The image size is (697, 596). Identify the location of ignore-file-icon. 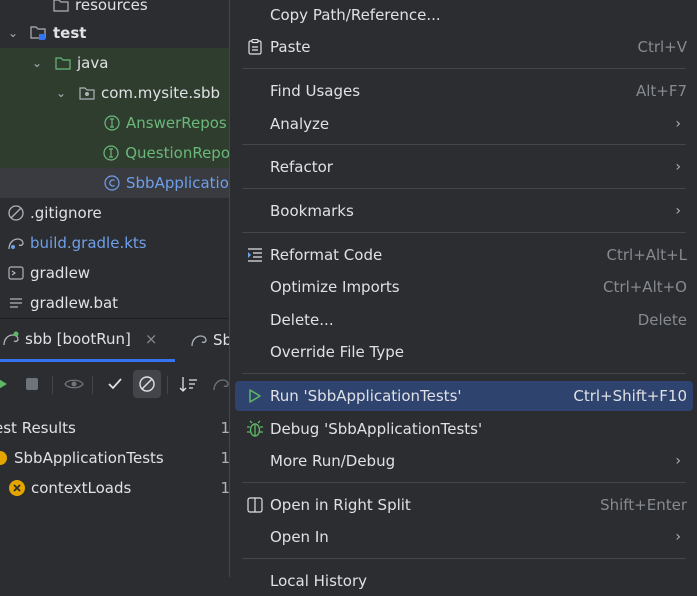
(16, 213).